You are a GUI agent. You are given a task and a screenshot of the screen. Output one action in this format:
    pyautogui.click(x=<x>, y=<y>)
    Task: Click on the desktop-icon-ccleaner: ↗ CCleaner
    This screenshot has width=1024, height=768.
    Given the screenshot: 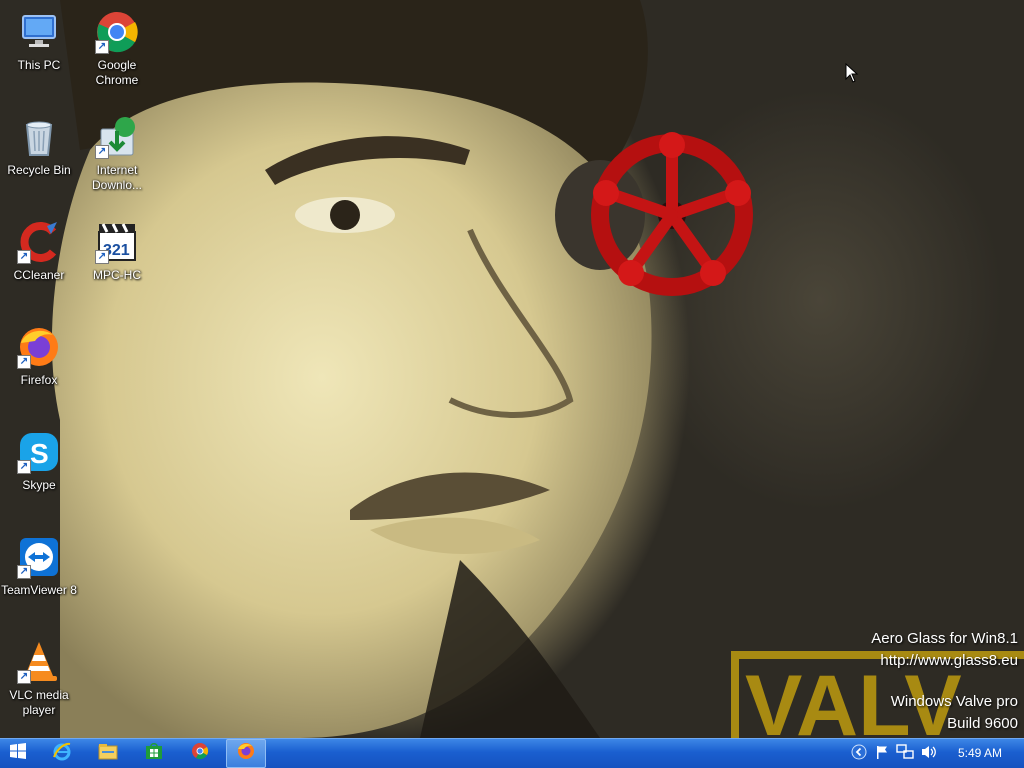 What is the action you would take?
    pyautogui.click(x=39, y=250)
    